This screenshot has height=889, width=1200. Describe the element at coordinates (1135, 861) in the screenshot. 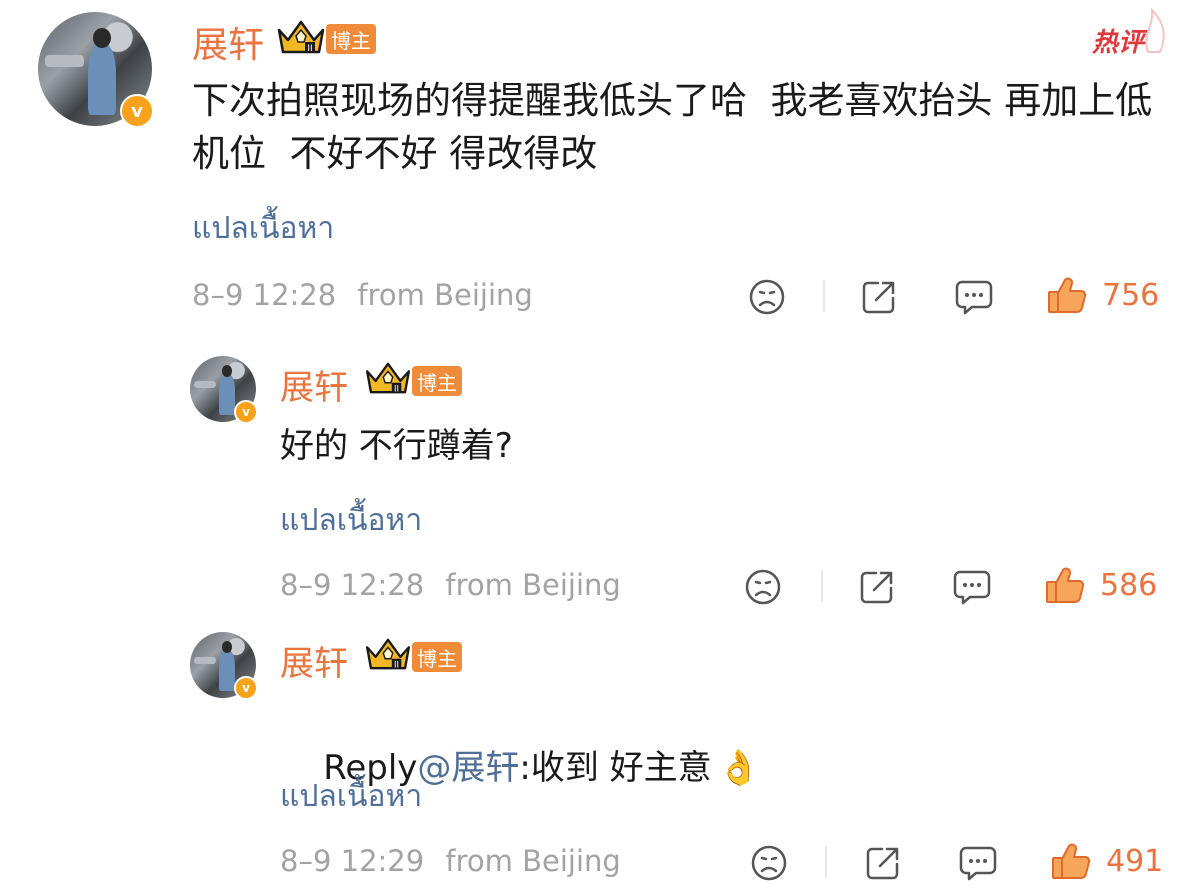

I see `like-count: 491` at that location.